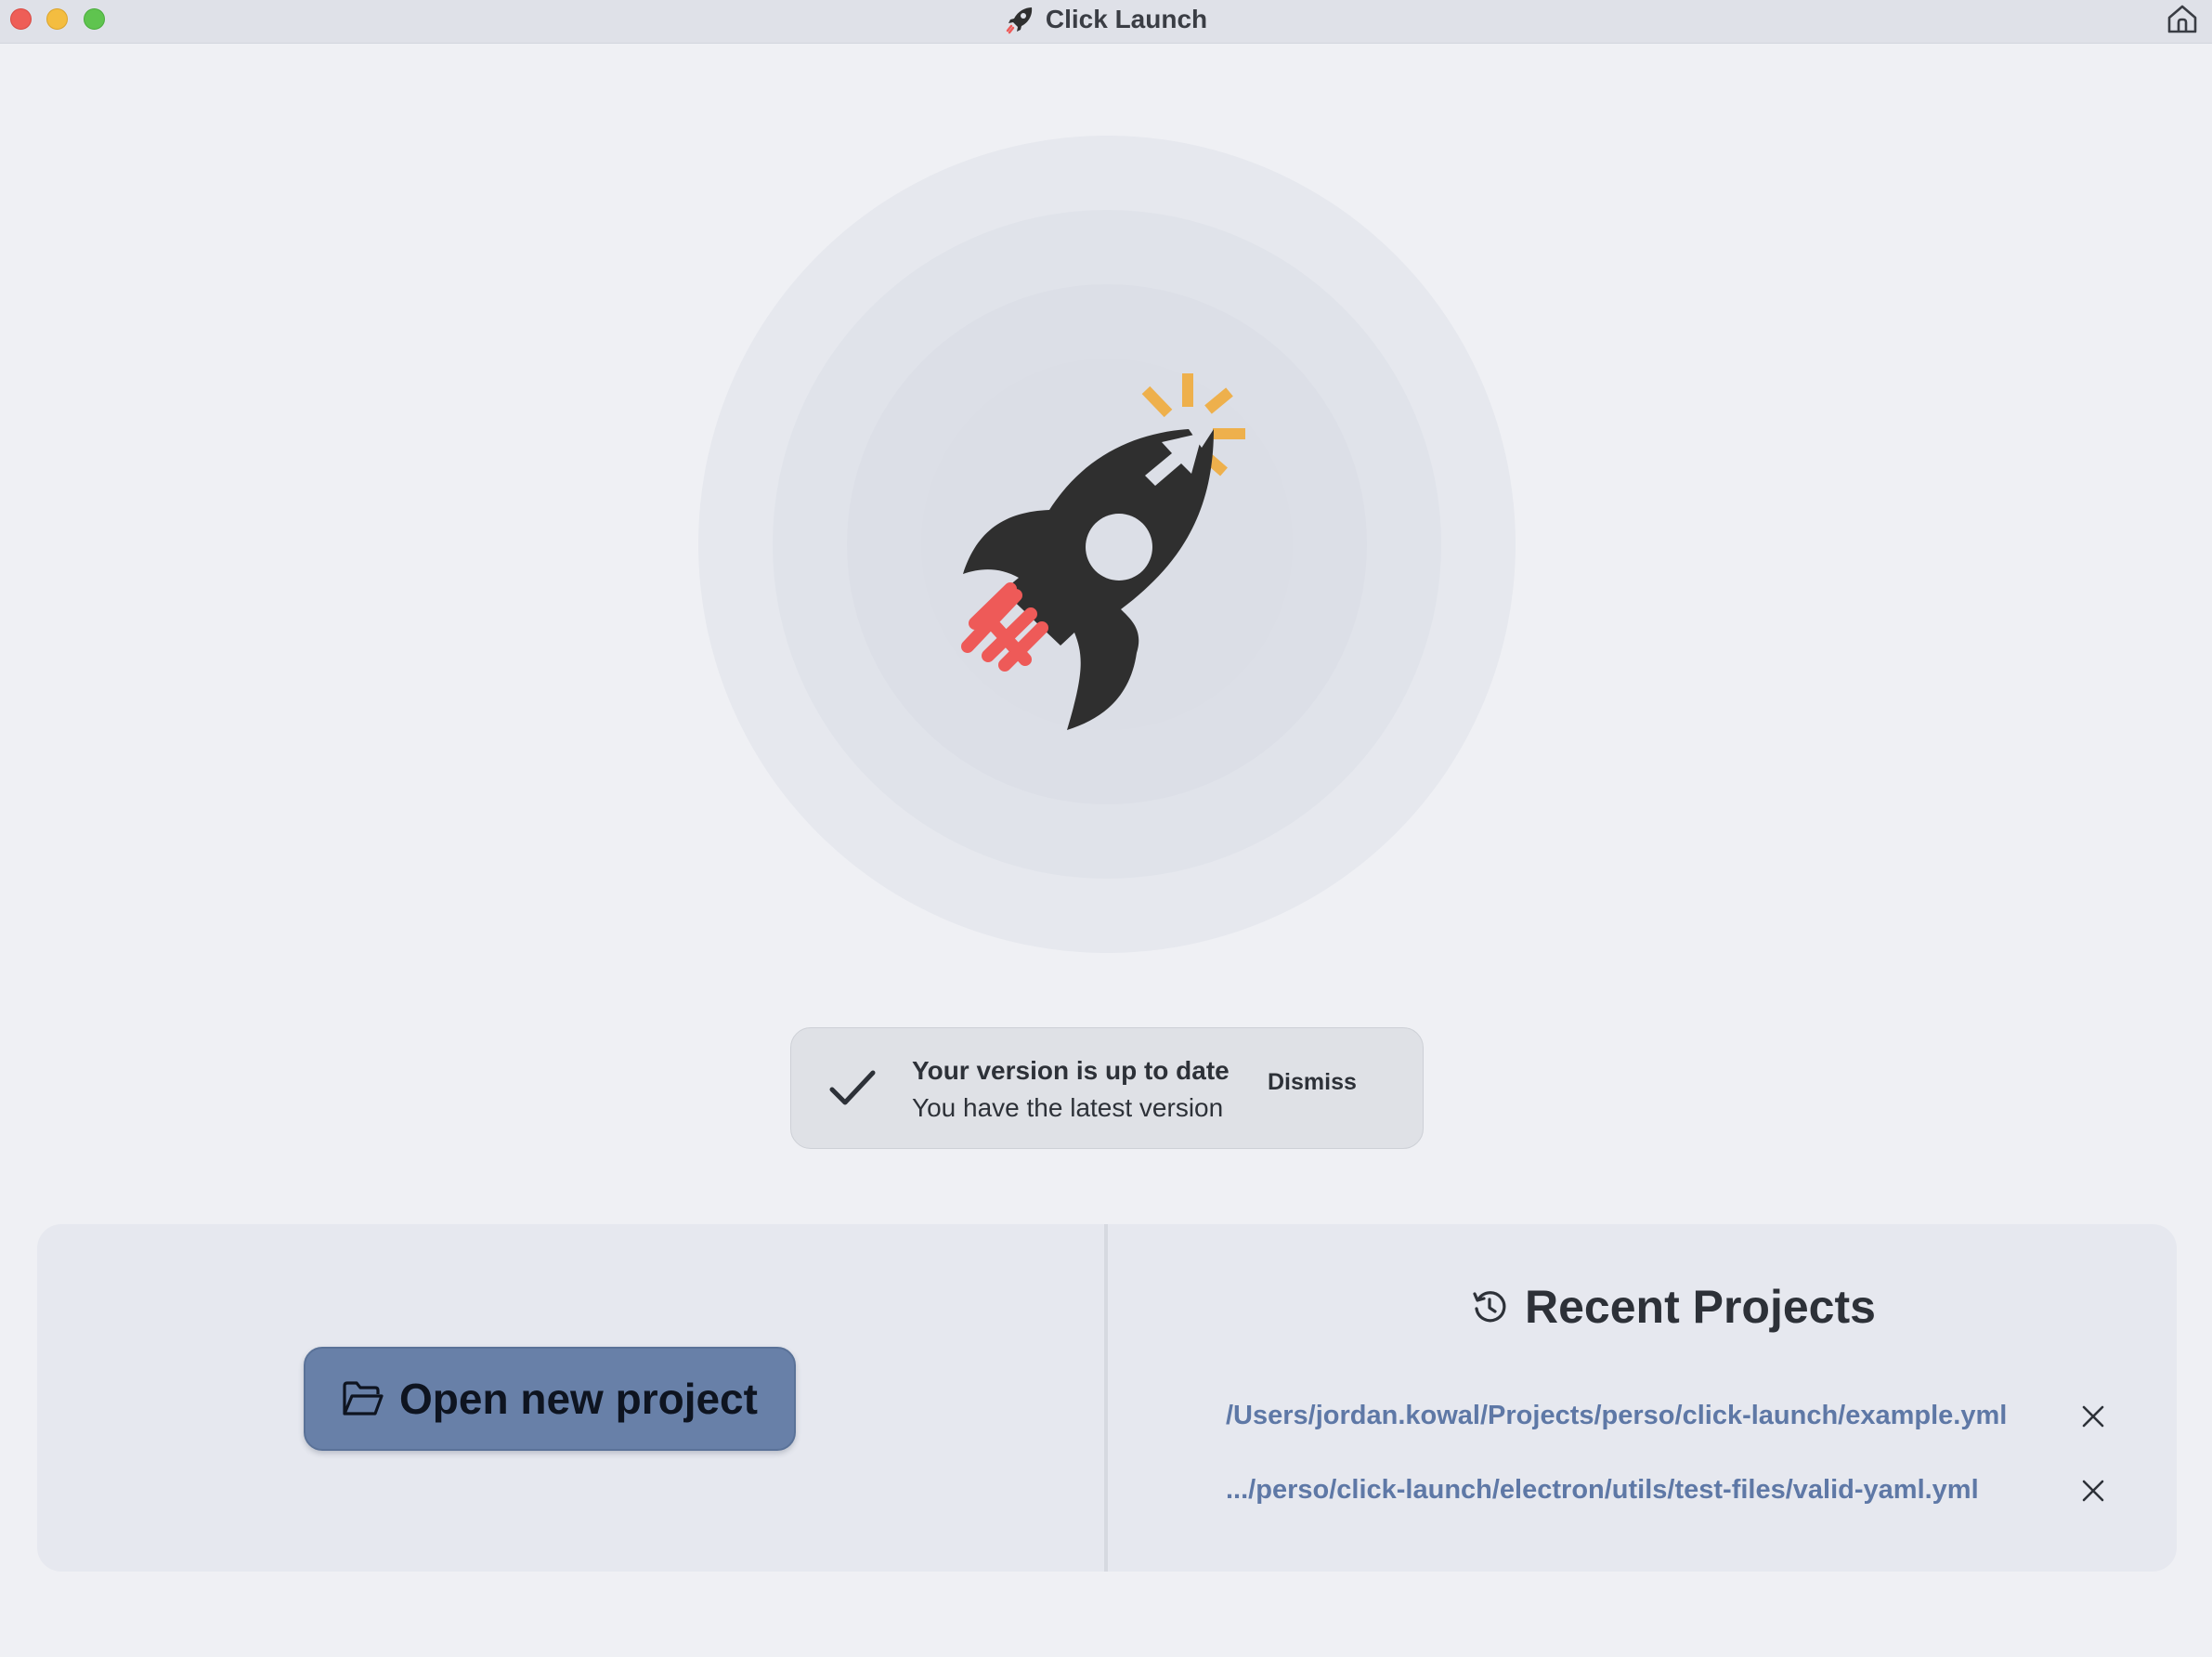 The image size is (2212, 1657). Describe the element at coordinates (852, 1087) in the screenshot. I see `checkmark-icon` at that location.